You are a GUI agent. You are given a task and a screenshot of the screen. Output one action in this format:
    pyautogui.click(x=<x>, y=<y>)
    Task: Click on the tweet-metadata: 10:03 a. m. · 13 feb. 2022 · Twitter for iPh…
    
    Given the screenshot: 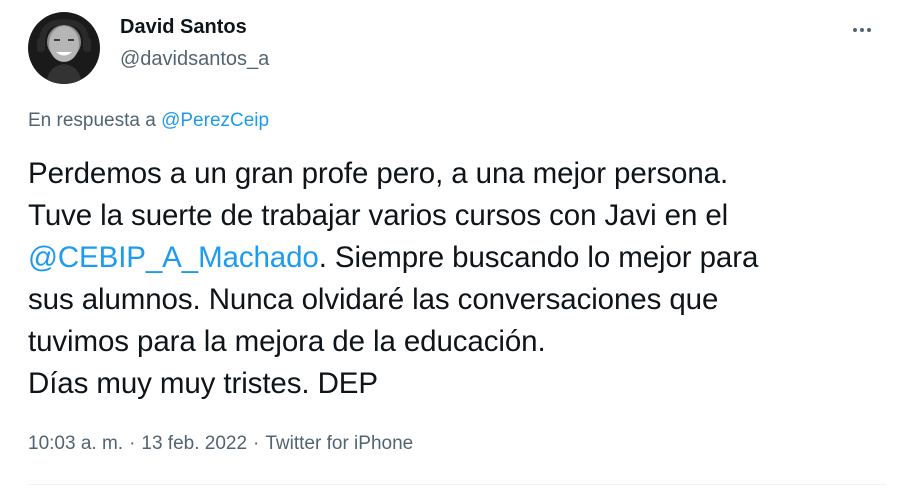 What is the action you would take?
    pyautogui.click(x=220, y=444)
    